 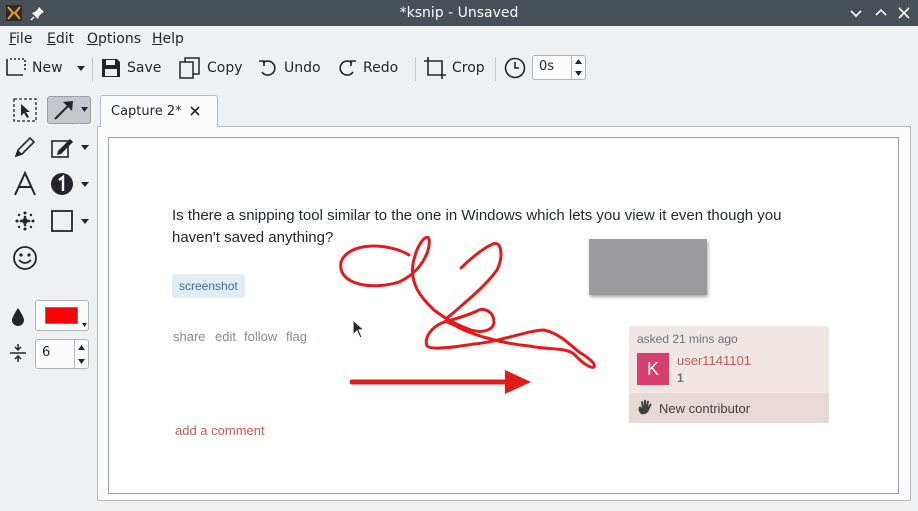 I want to click on number-icon, so click(x=62, y=184).